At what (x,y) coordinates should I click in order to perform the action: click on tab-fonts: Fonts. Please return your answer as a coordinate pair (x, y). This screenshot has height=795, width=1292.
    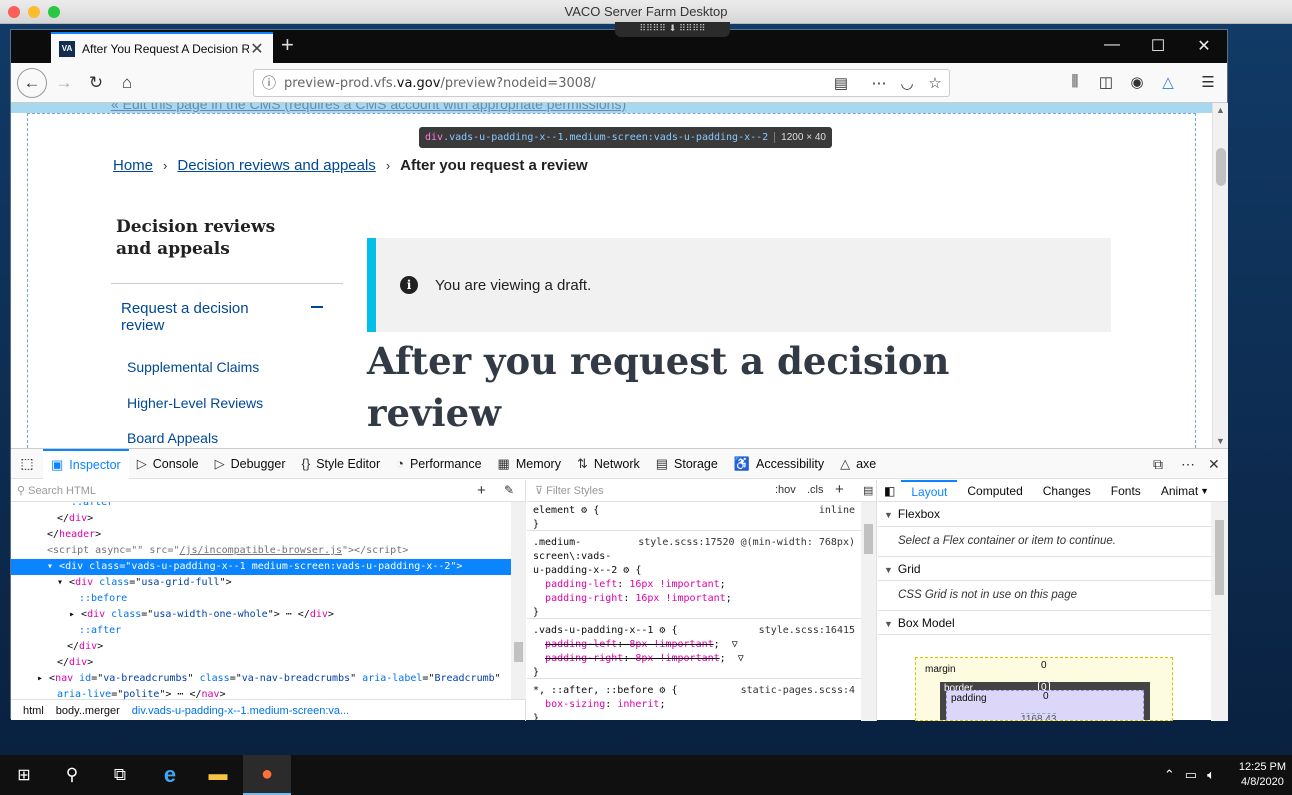
    Looking at the image, I should click on (1126, 491).